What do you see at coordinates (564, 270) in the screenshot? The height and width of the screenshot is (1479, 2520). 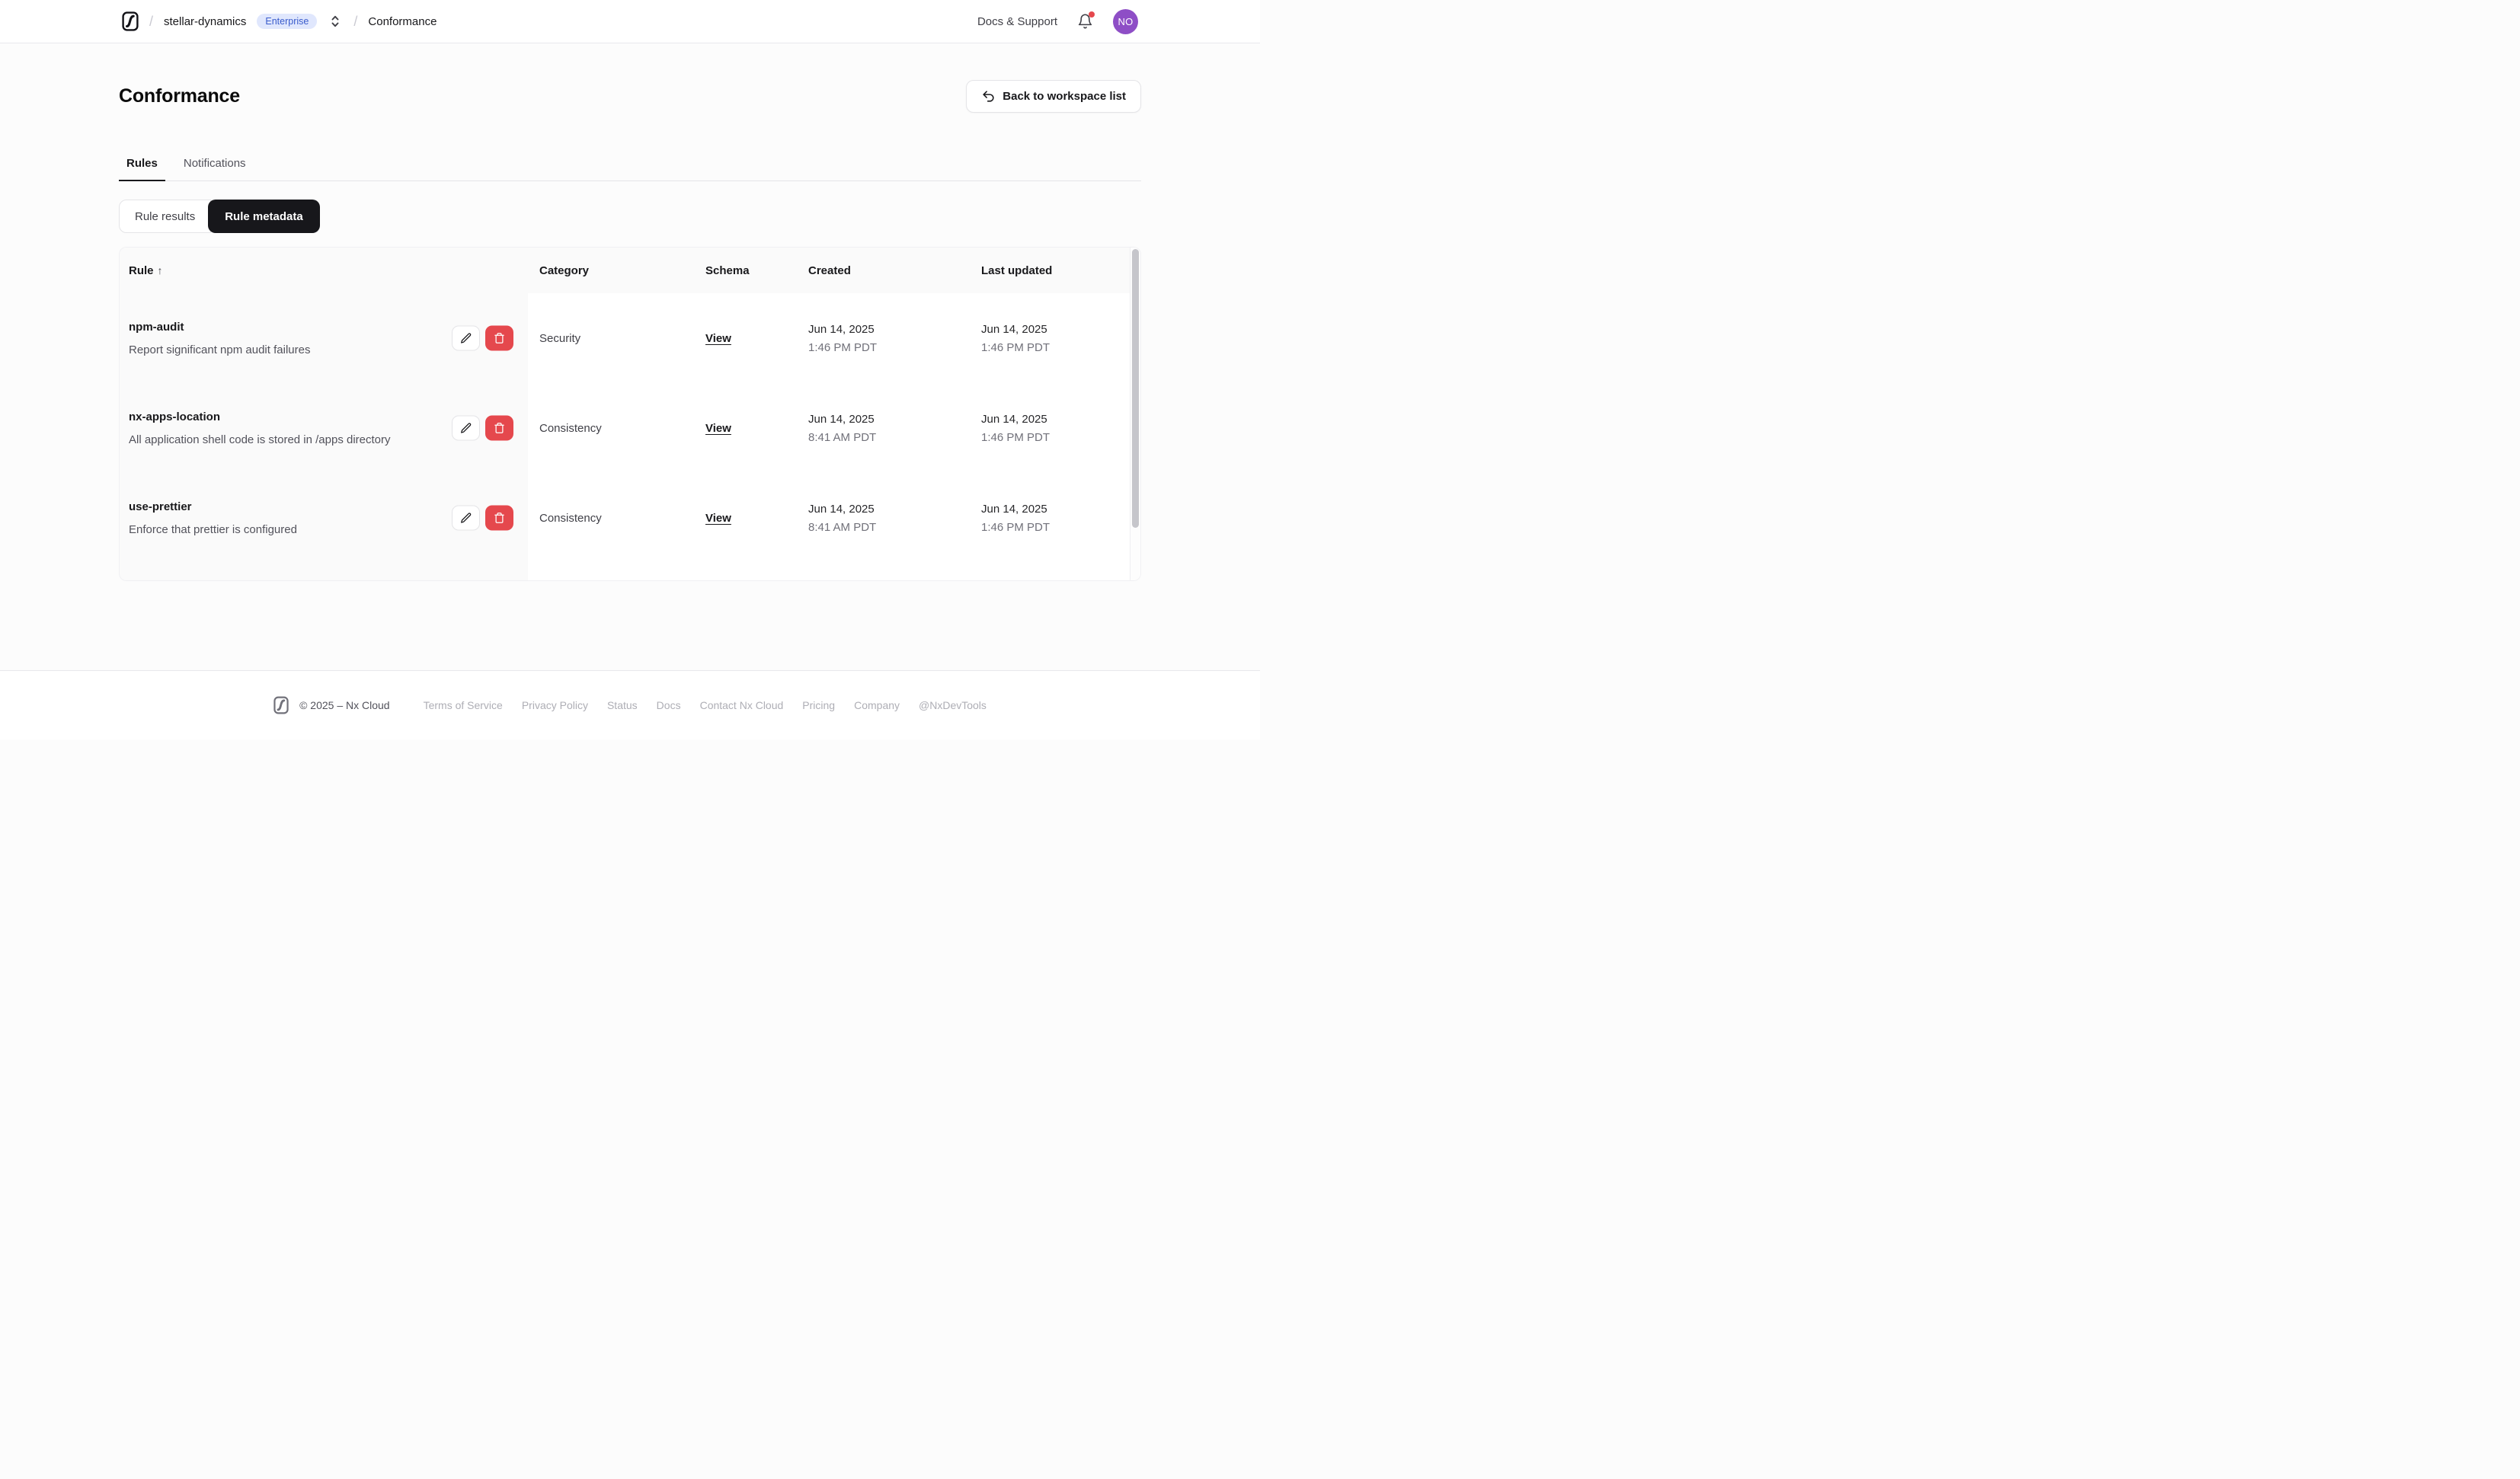 I see `column-header-category: Category` at bounding box center [564, 270].